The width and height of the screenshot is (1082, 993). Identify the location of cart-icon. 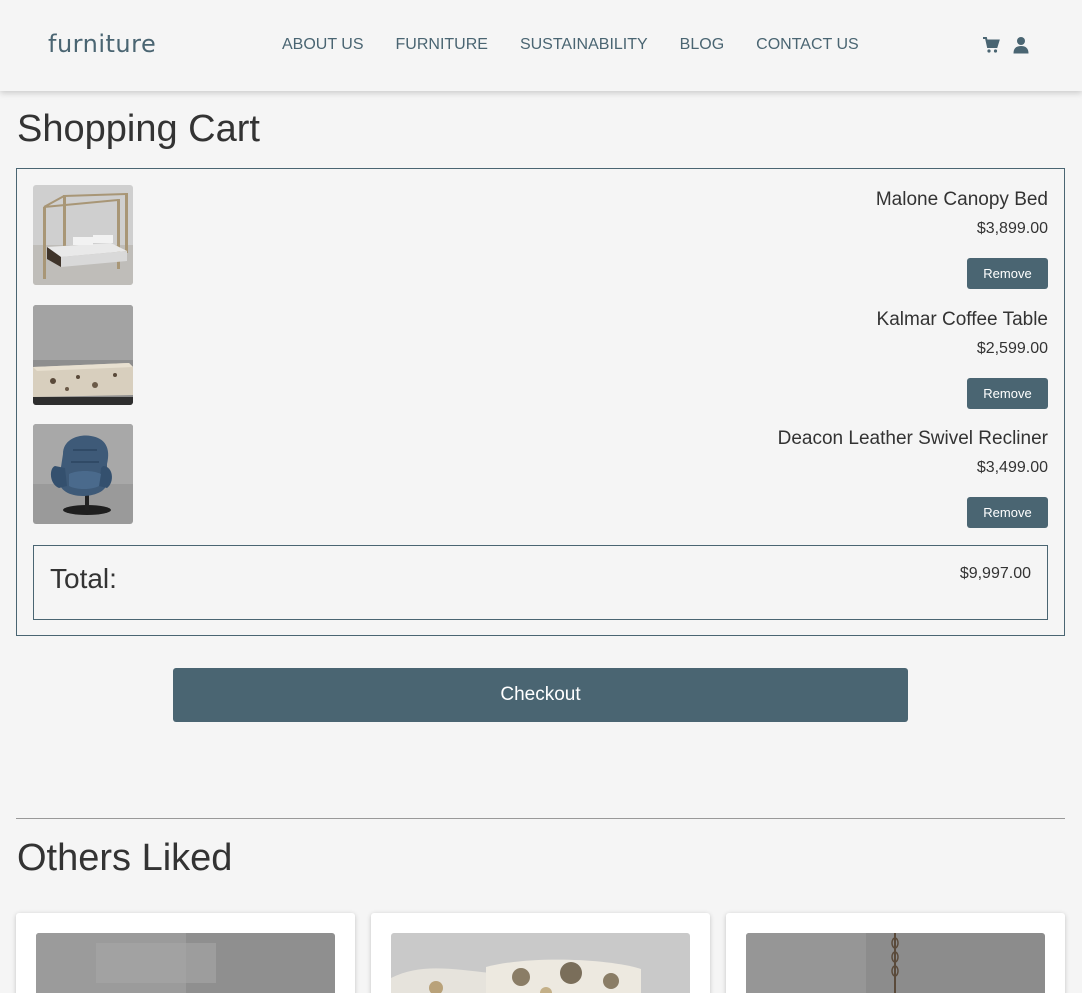
(991, 45).